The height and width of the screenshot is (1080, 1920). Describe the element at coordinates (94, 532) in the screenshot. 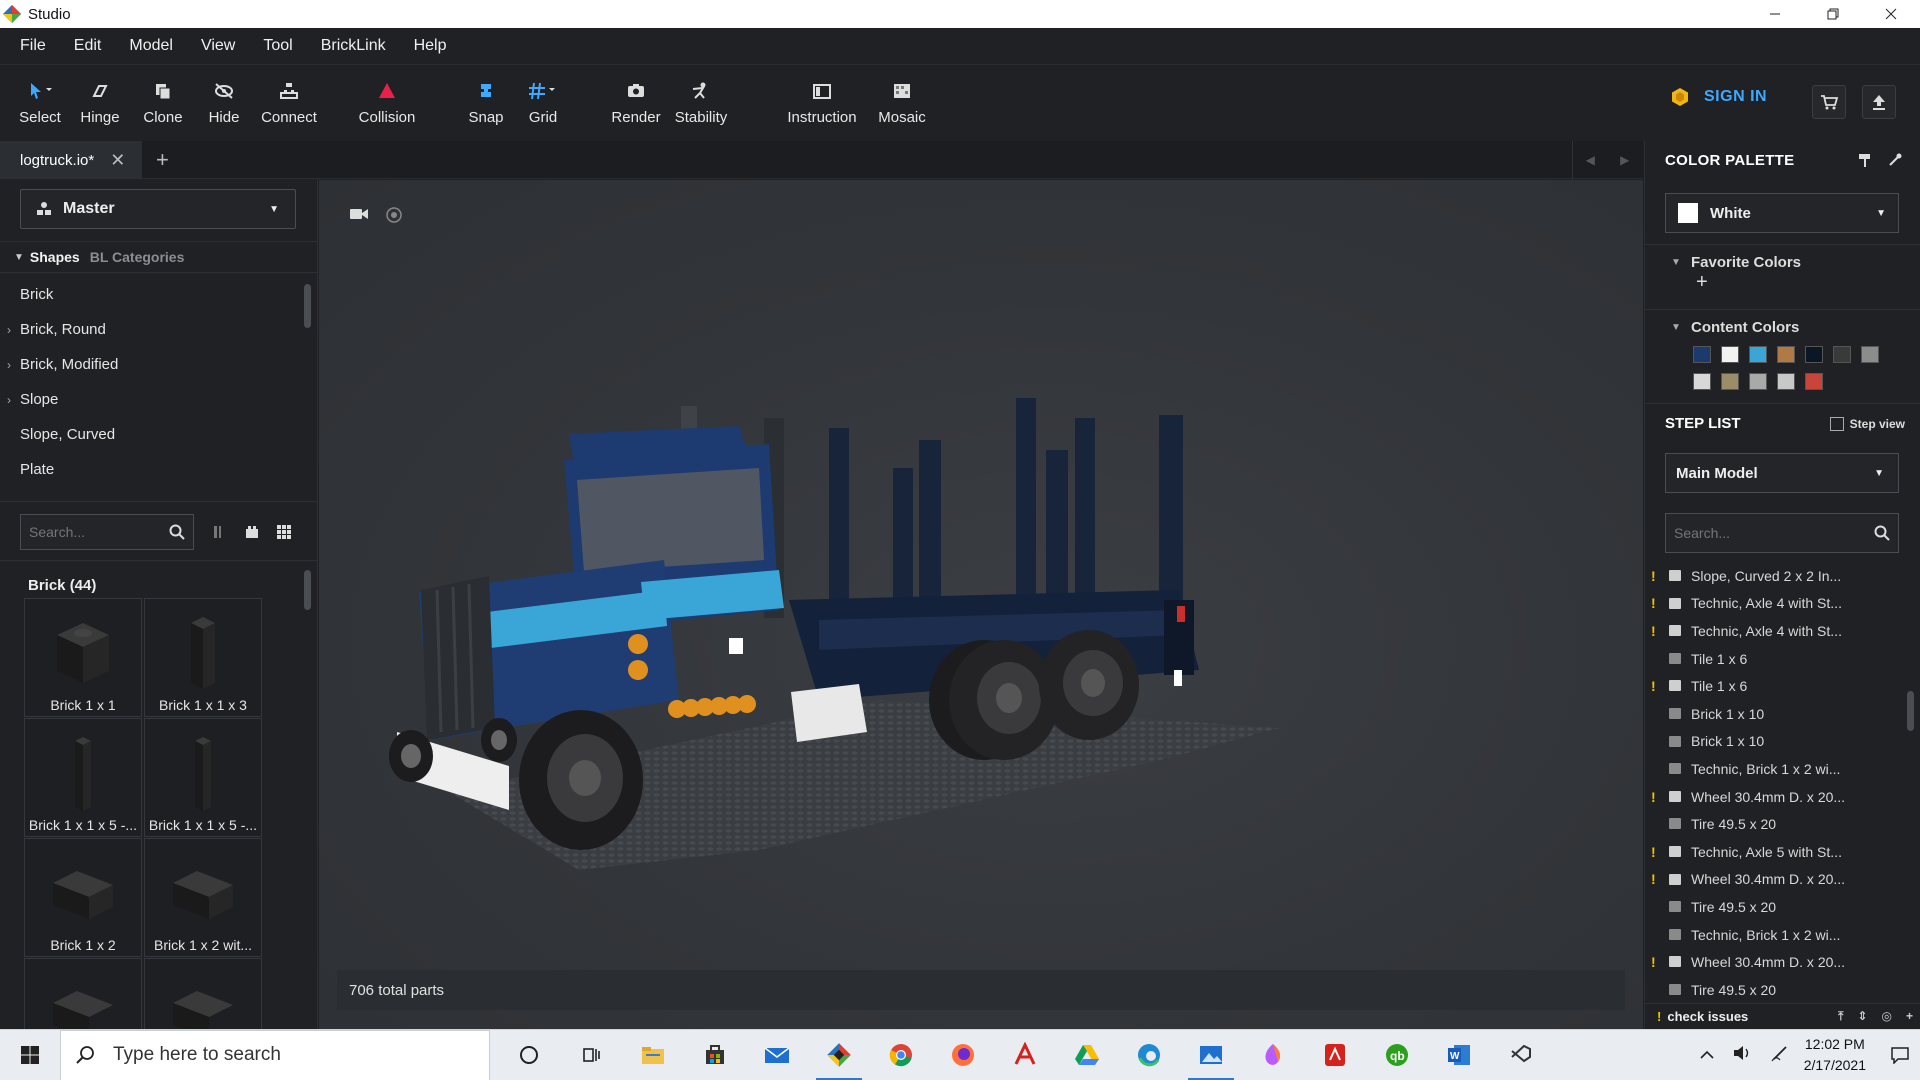

I see `part-search-input` at that location.